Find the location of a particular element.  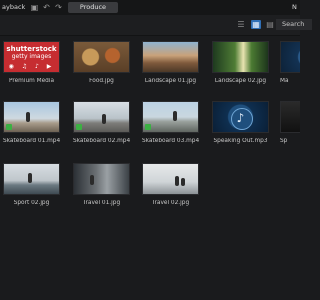

media-tile-skateboard-01: Skateboard 01.mp4 is located at coordinates (31, 122).